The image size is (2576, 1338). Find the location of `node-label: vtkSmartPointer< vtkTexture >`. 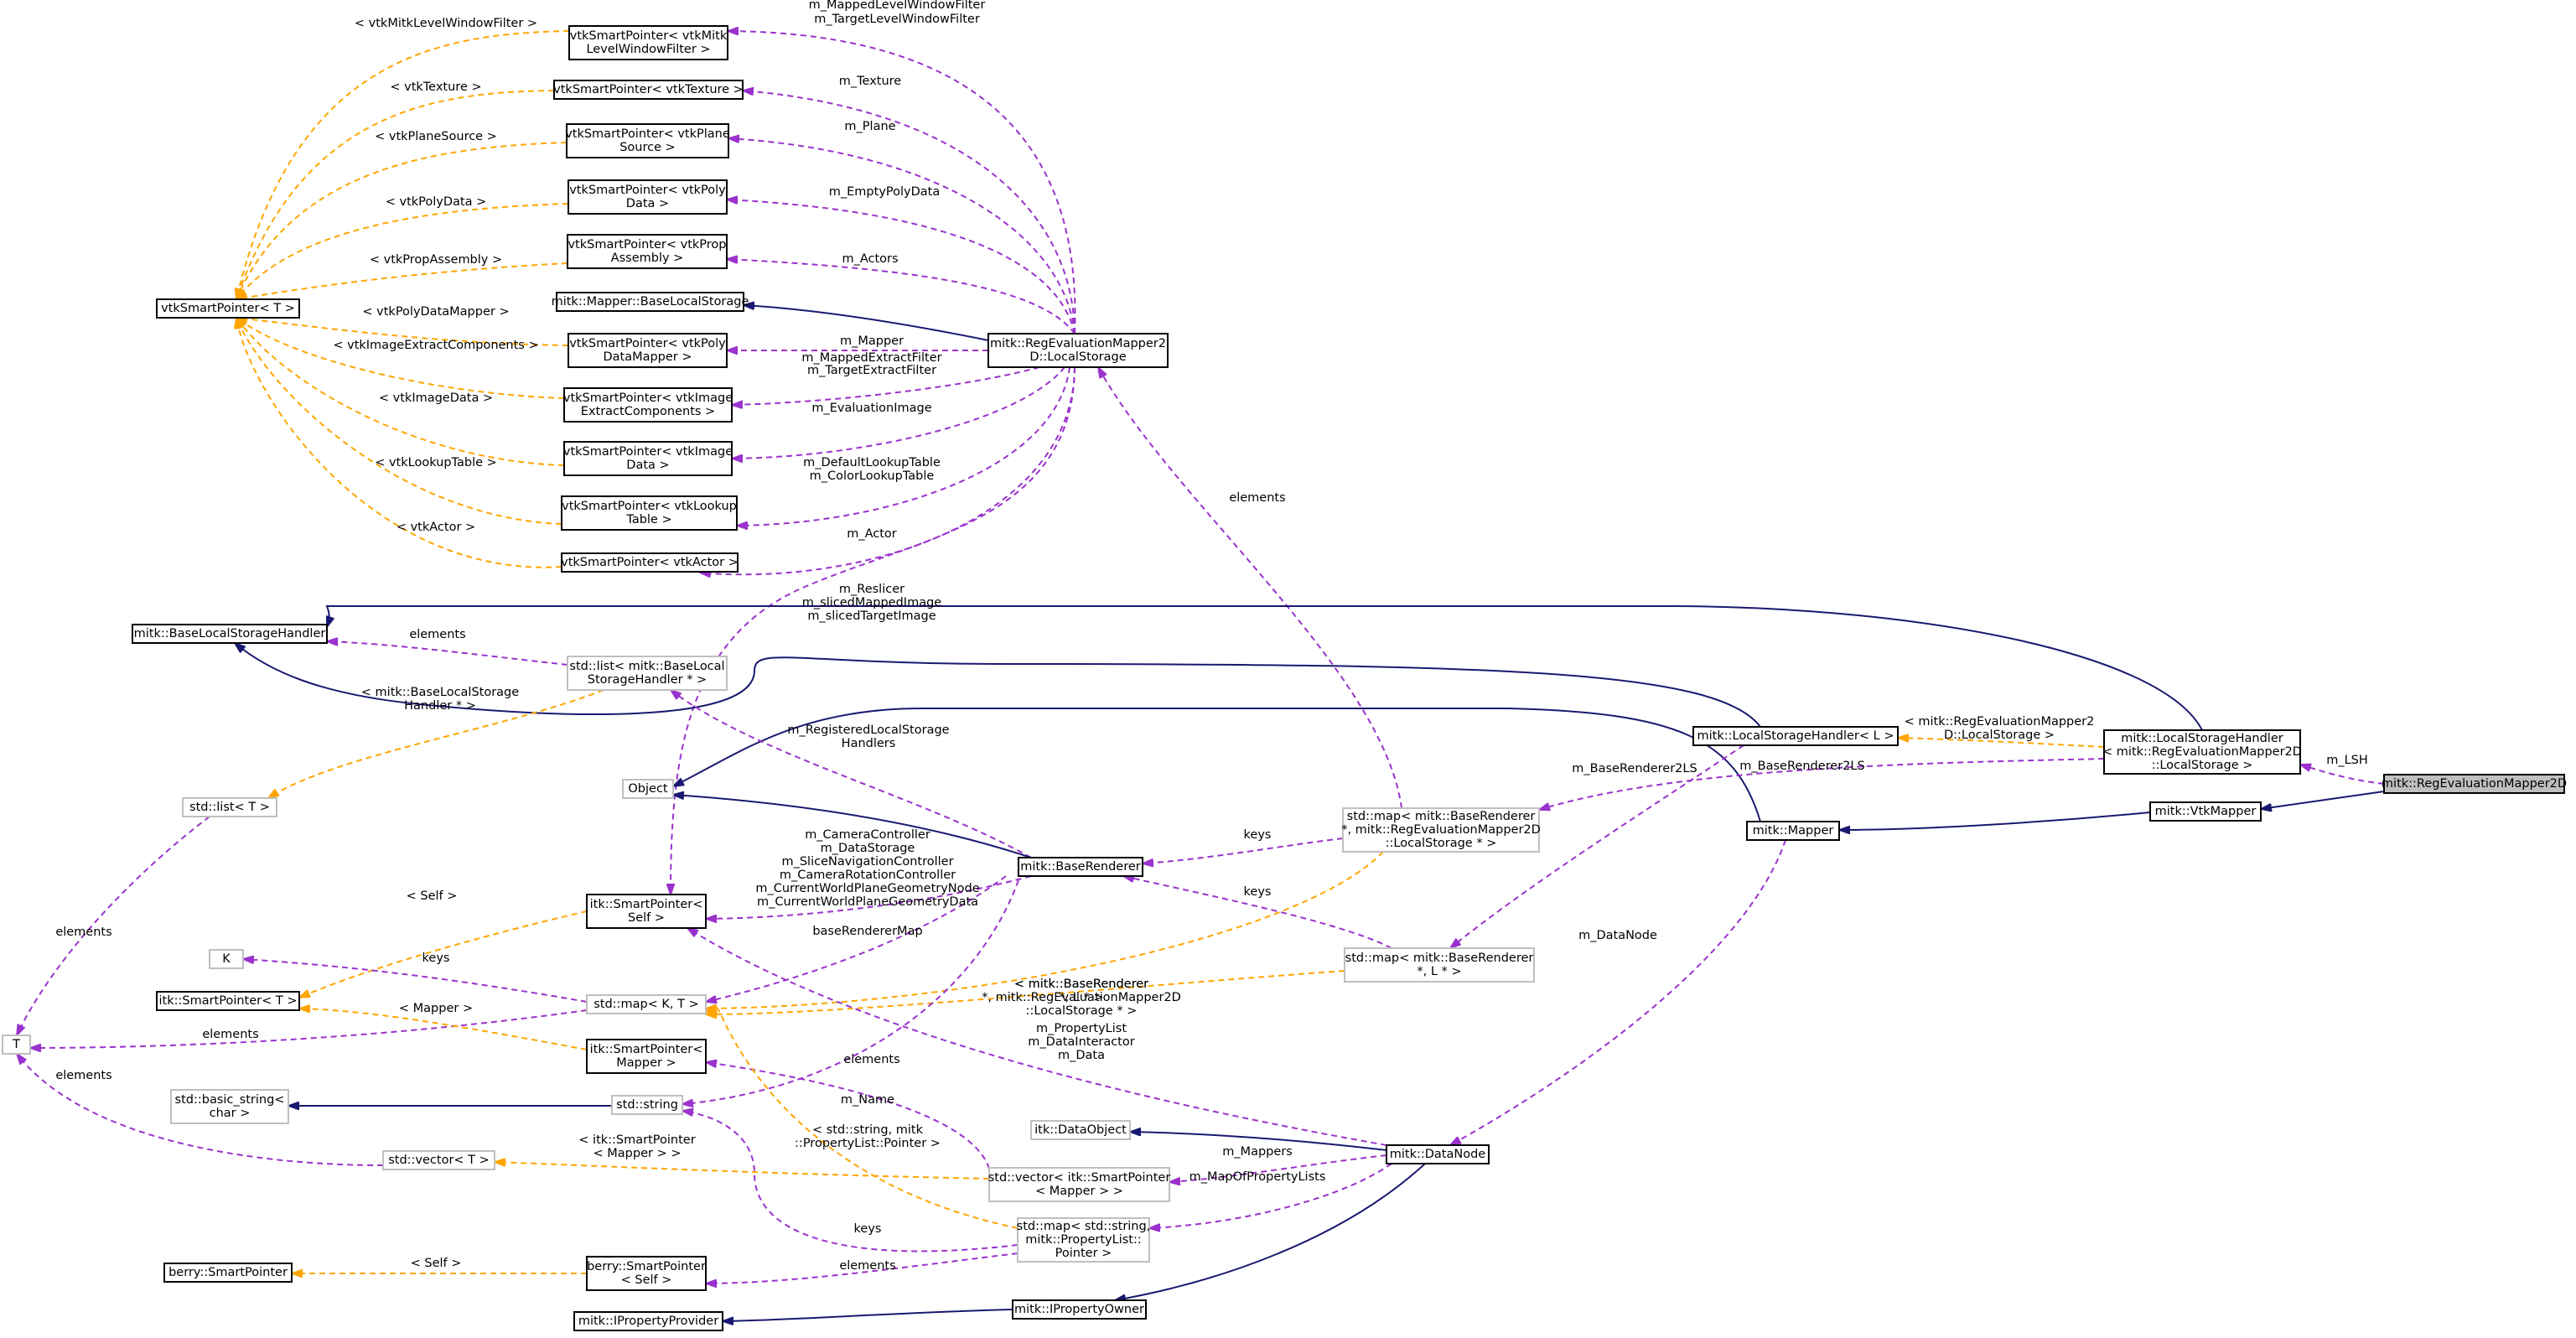

node-label: vtkSmartPointer< vtkTexture > is located at coordinates (648, 89).